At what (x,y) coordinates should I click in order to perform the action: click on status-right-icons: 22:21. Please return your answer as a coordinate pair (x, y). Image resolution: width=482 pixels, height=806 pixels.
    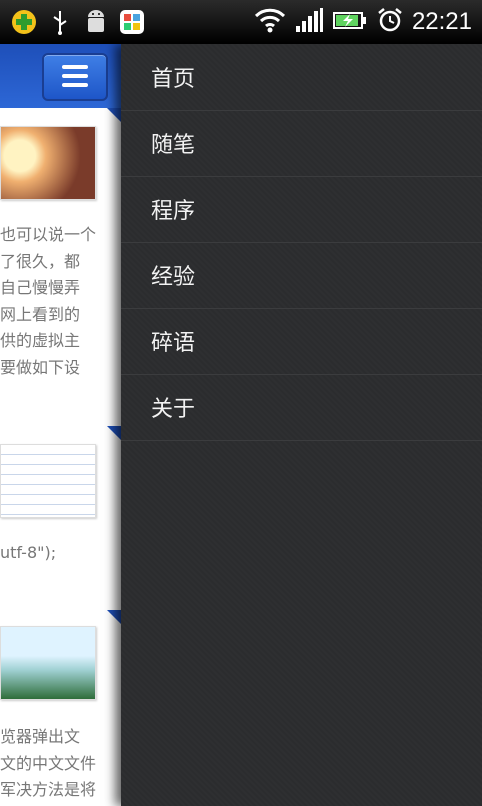
    Looking at the image, I should click on (363, 22).